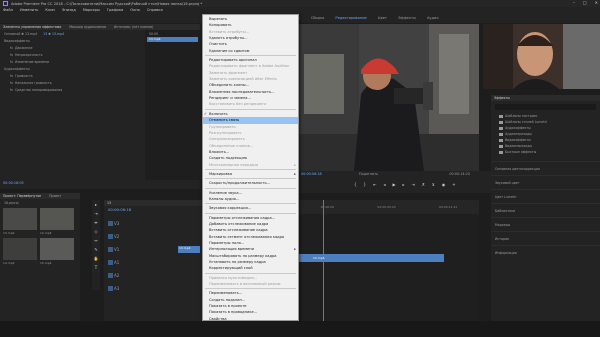 The width and height of the screenshot is (600, 337). I want to click on menu-markers: Маркеры, so click(91, 10).